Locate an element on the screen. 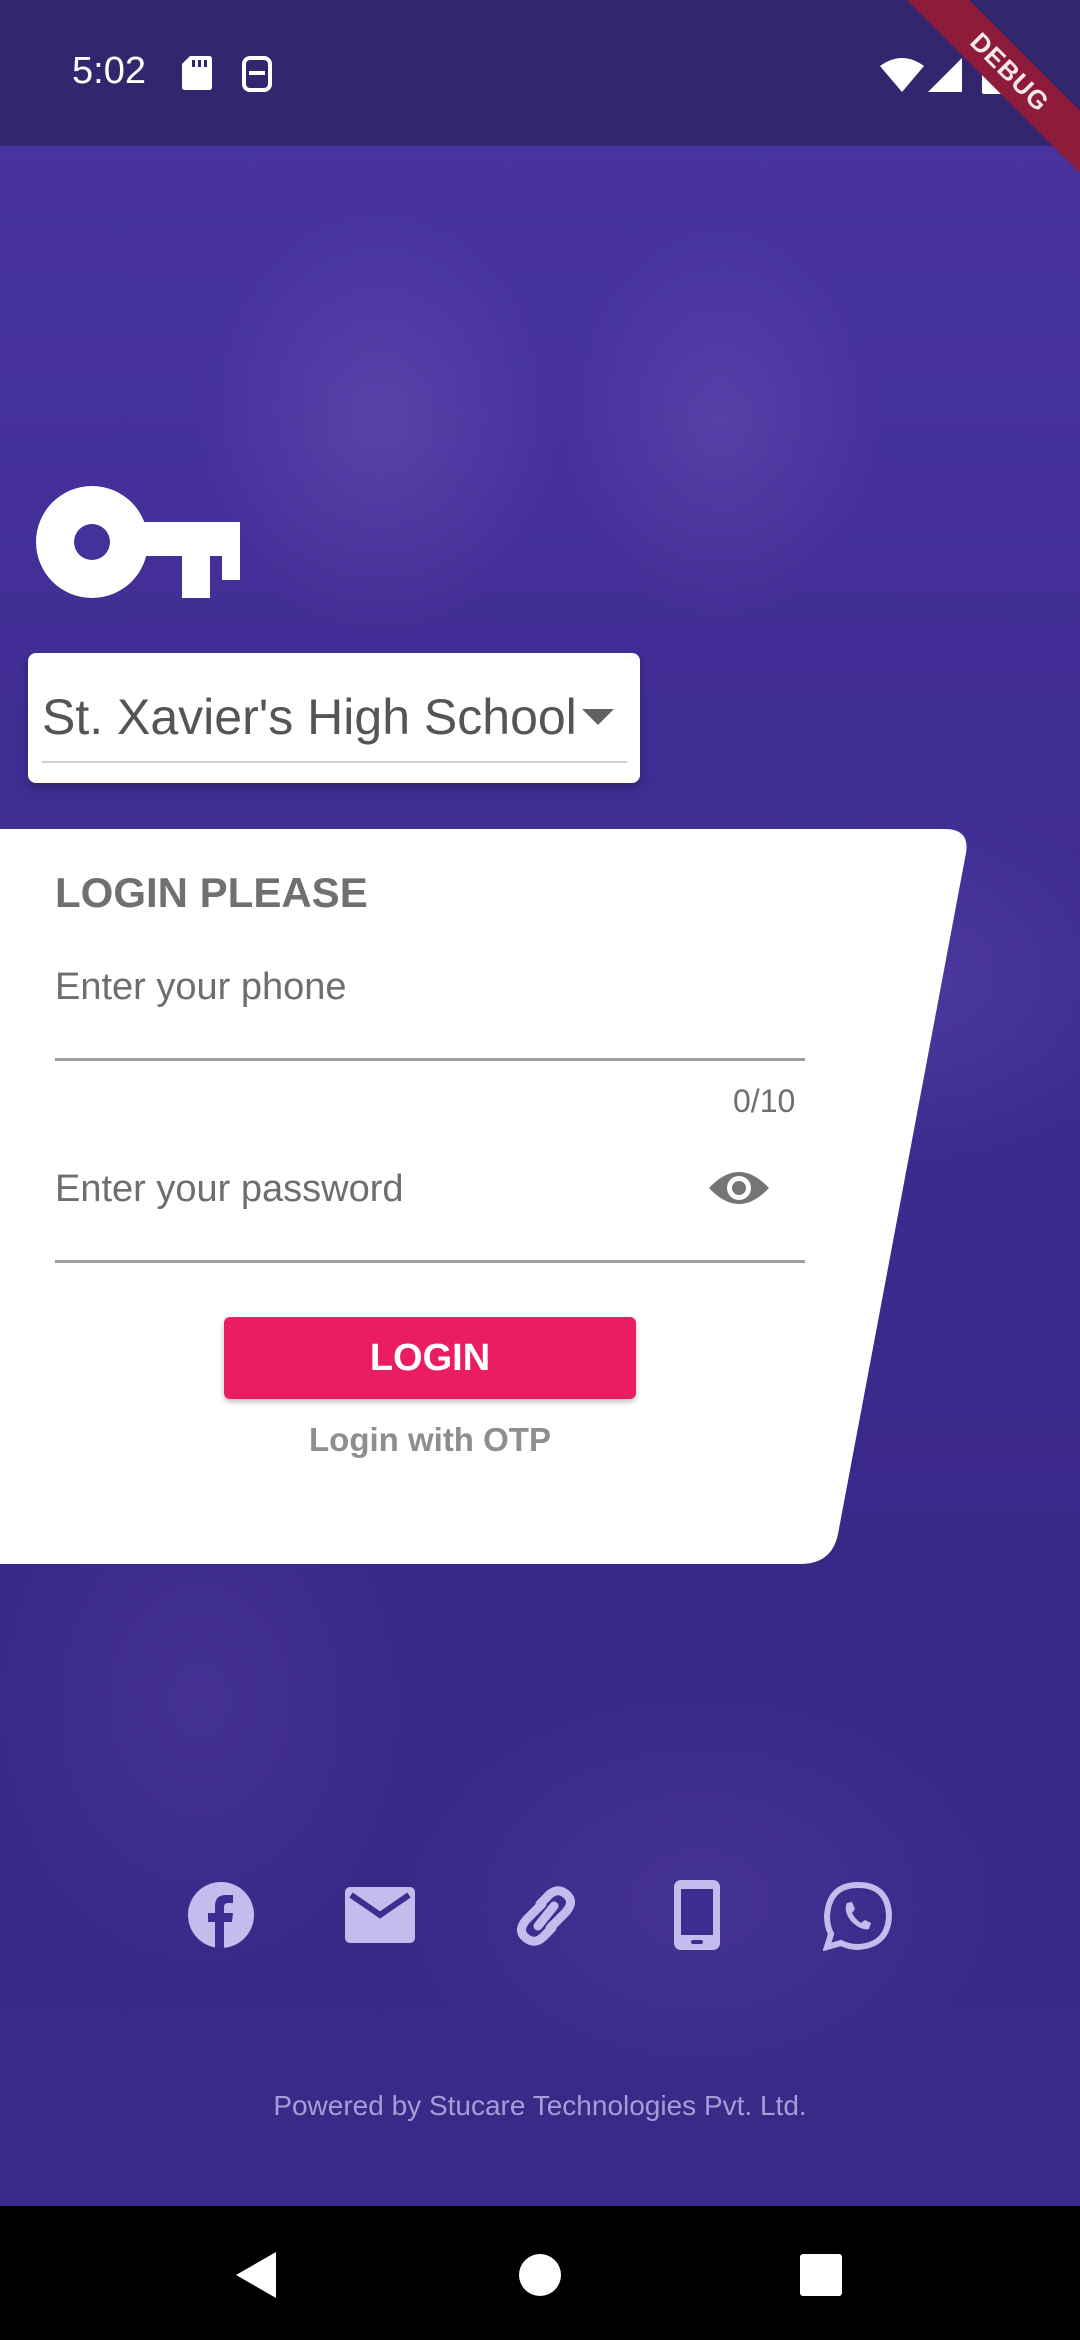  login-with-otp-link: Login with OTP is located at coordinates (430, 1440).